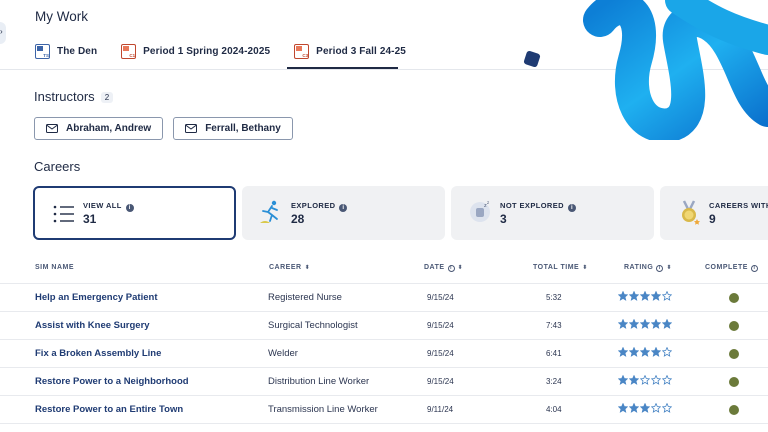  What do you see at coordinates (488, 202) in the screenshot?
I see `svg-text: z` at bounding box center [488, 202].